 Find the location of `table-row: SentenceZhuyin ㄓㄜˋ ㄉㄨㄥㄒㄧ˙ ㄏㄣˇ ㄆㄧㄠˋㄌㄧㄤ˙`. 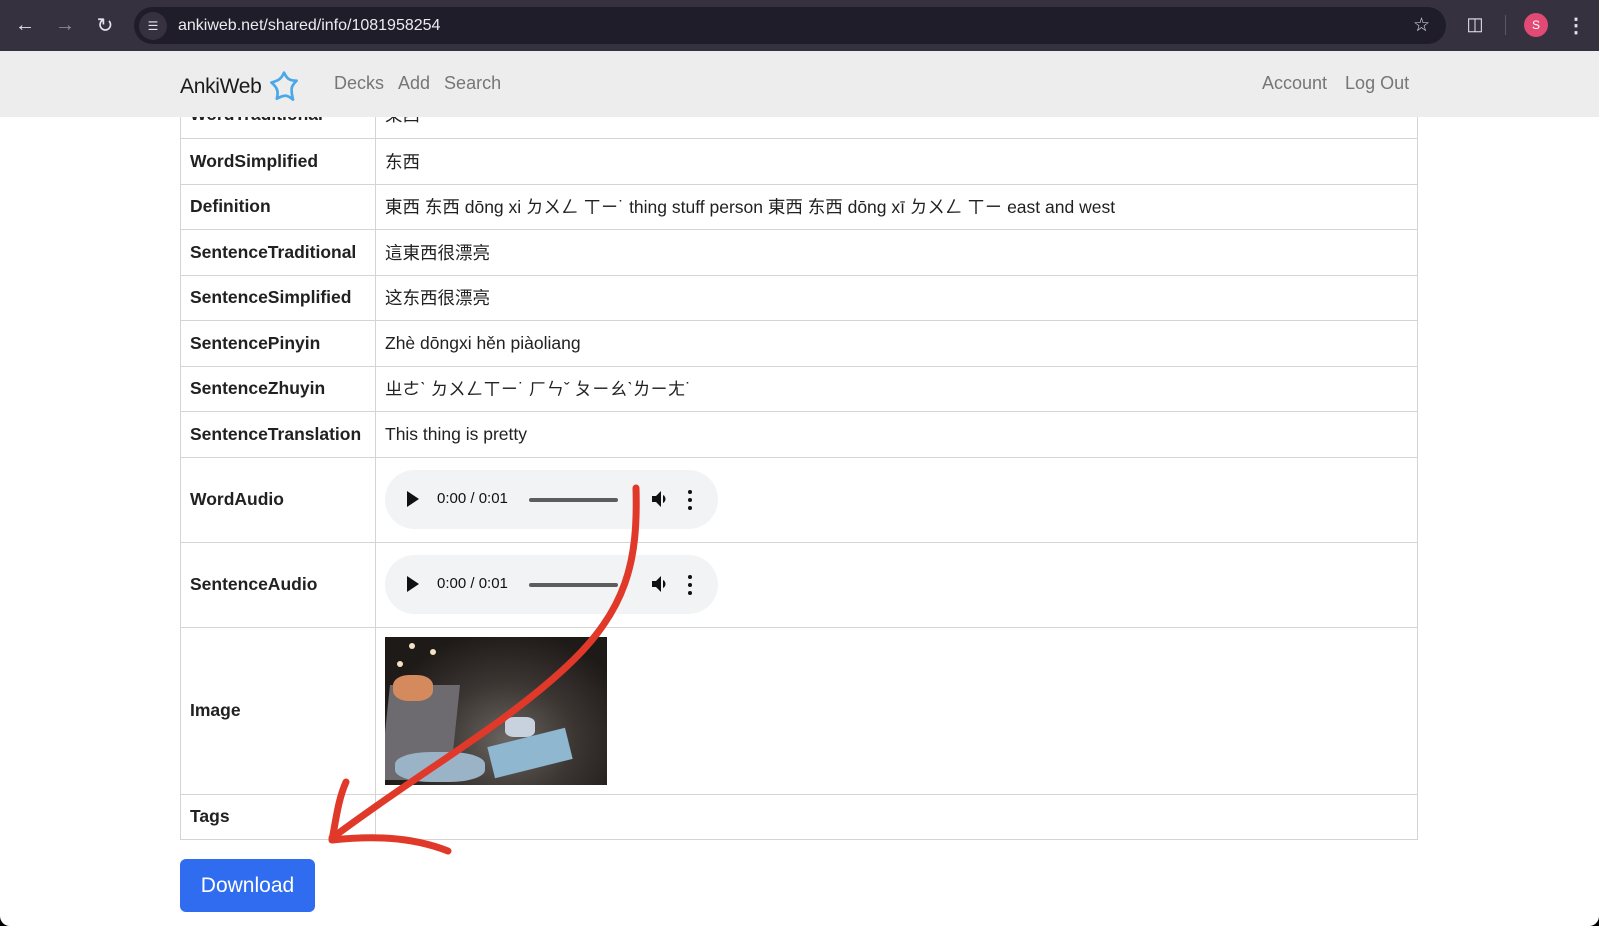

table-row: SentenceZhuyin ㄓㄜˋ ㄉㄨㄥㄒㄧ˙ ㄏㄣˇ ㄆㄧㄠˋㄌㄧㄤ˙ is located at coordinates (799, 388).